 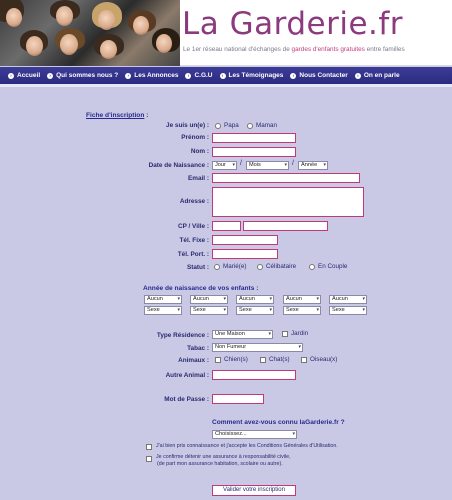 What do you see at coordinates (260, 267) in the screenshot?
I see `statut-celibataire-radio` at bounding box center [260, 267].